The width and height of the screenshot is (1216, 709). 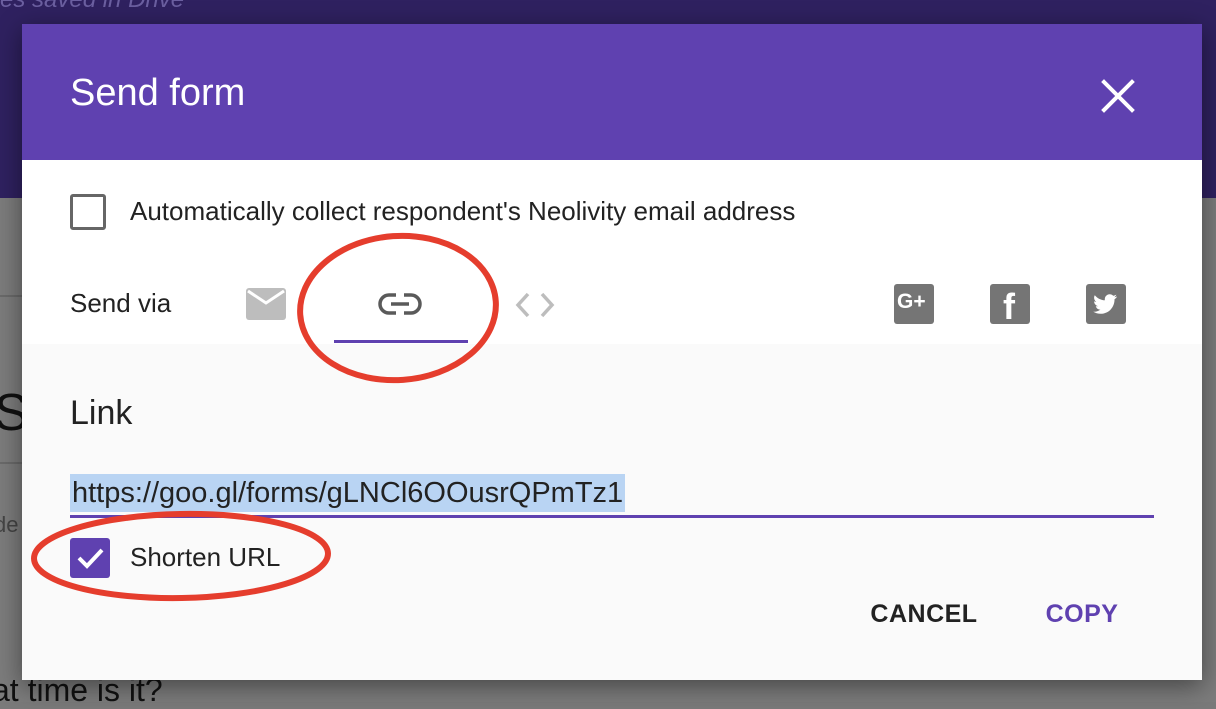 I want to click on close-icon, so click(x=1118, y=96).